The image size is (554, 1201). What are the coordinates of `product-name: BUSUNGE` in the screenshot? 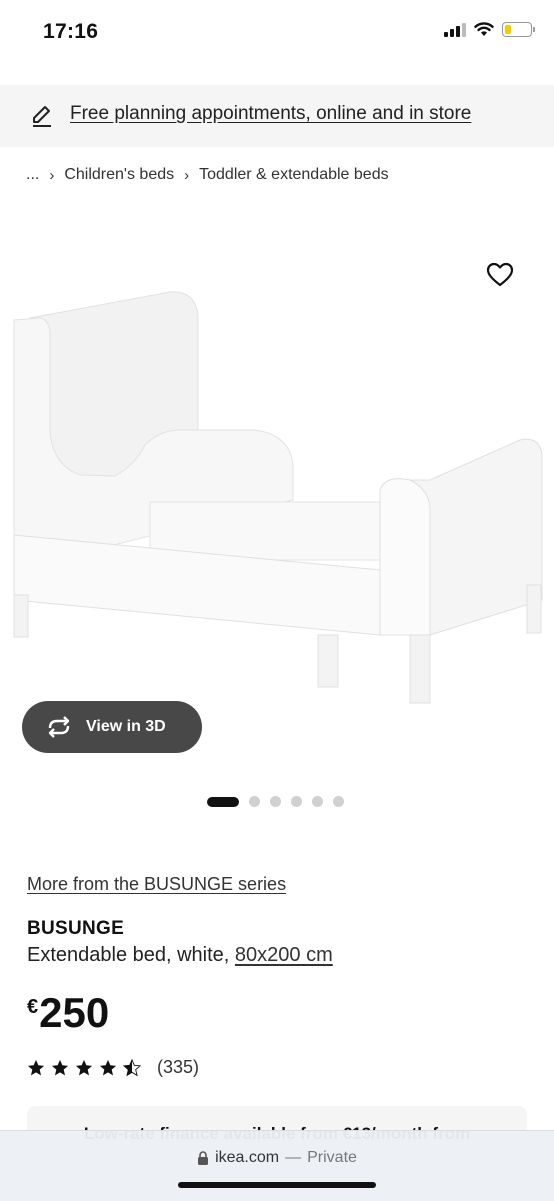 It's located at (76, 928).